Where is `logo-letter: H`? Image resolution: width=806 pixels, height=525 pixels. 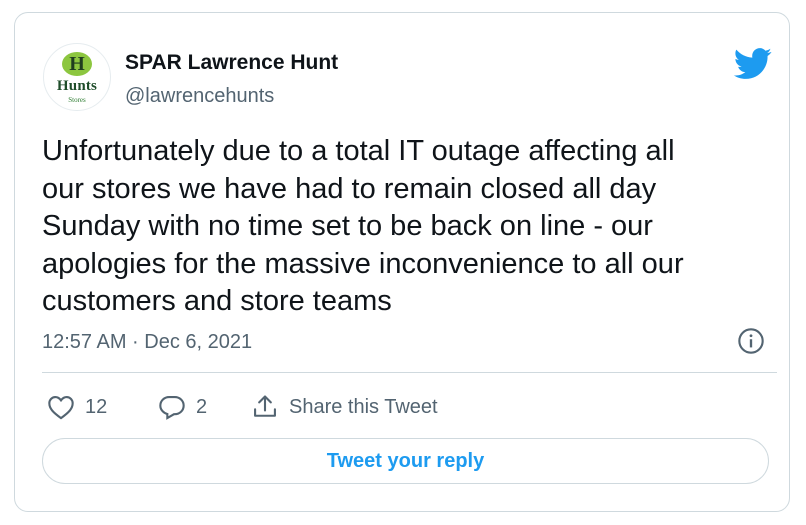
logo-letter: H is located at coordinates (77, 64).